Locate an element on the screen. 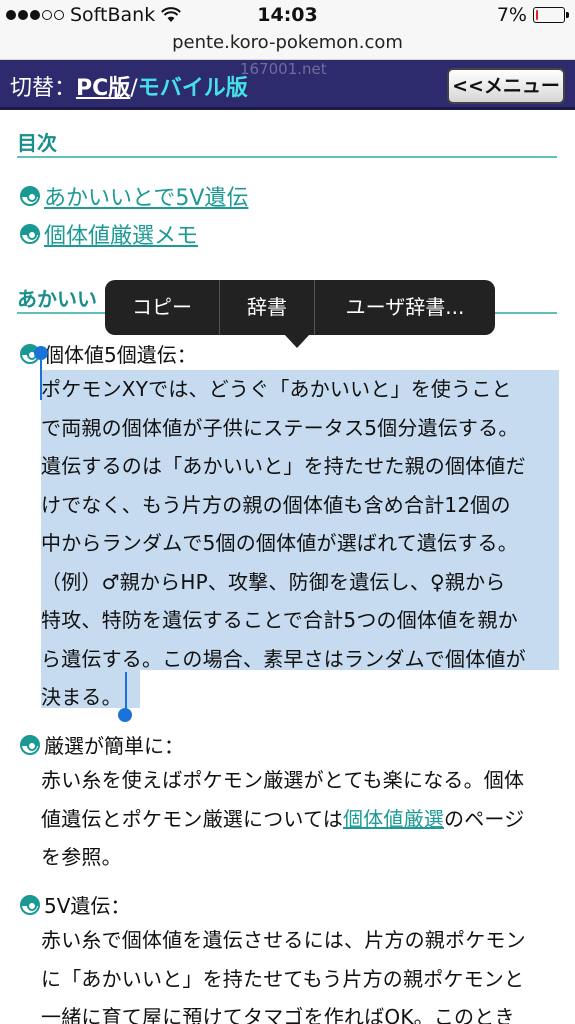 This screenshot has width=575, height=1024. menu-button: <<メニュー is located at coordinates (506, 86).